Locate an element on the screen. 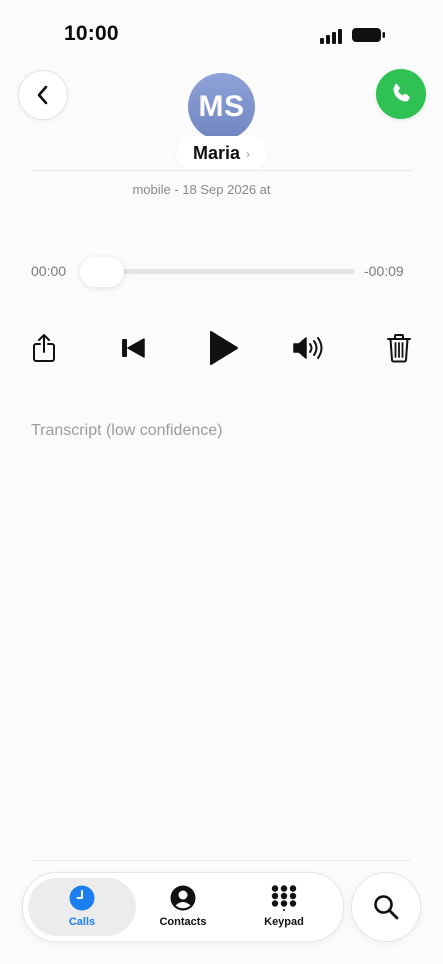 The height and width of the screenshot is (964, 443). tab-label: Keypad is located at coordinates (284, 922).